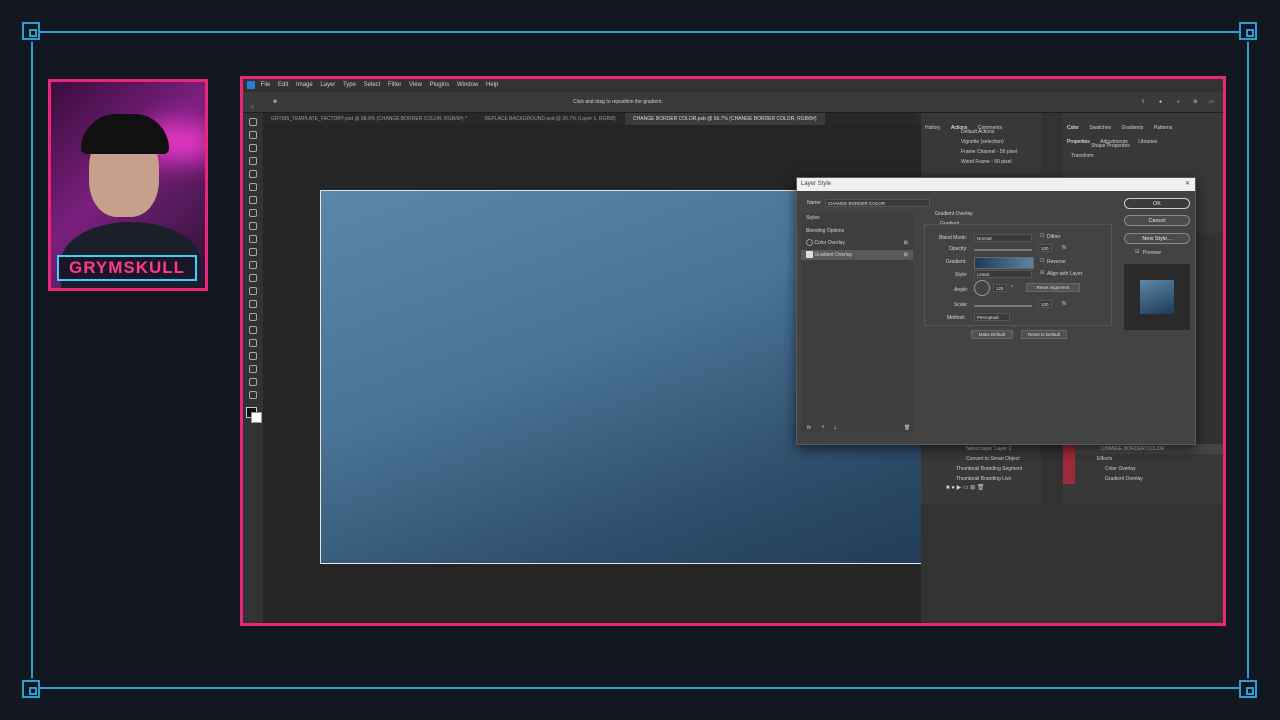 The image size is (1280, 720). What do you see at coordinates (1000, 288) in the screenshot?
I see `angle-field: 125` at bounding box center [1000, 288].